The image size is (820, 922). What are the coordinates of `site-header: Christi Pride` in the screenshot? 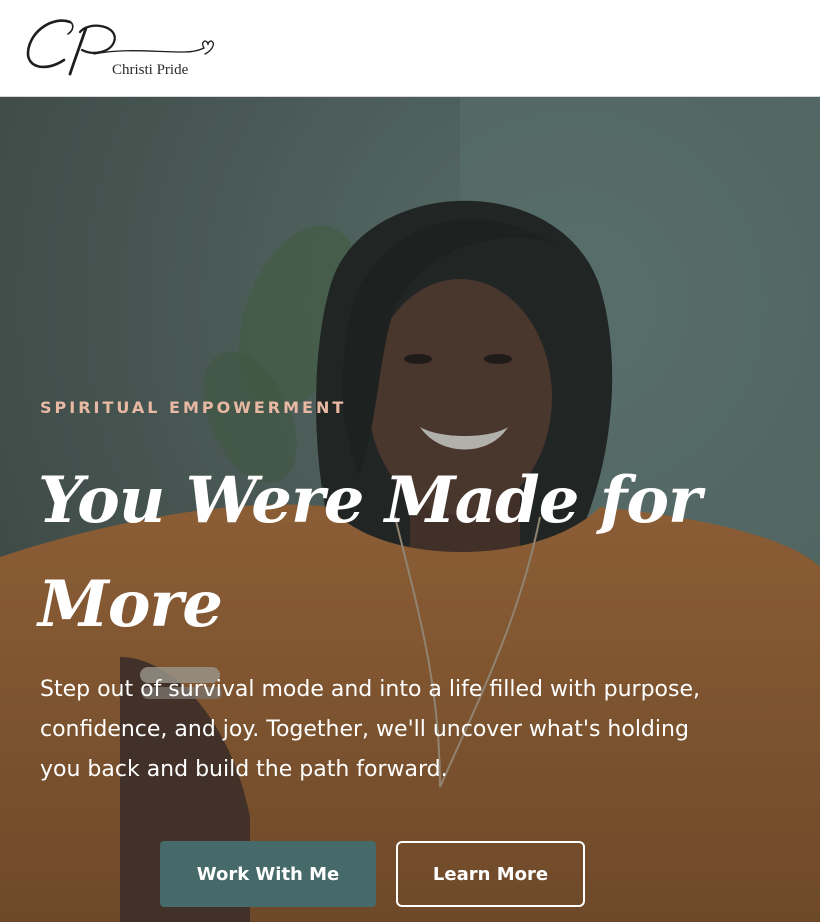 It's located at (410, 48).